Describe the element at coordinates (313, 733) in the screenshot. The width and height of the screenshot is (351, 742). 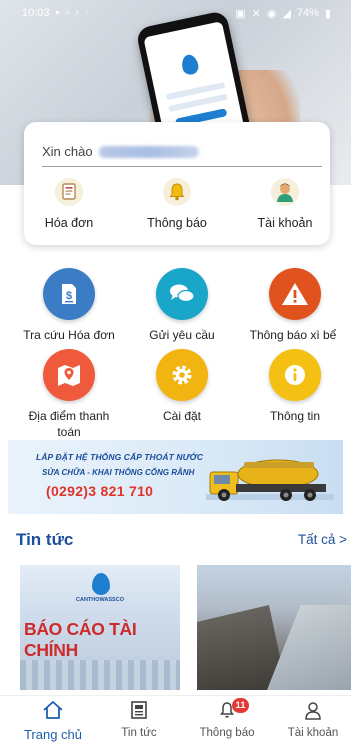
I see `nav-account-label: Tài khoản` at that location.